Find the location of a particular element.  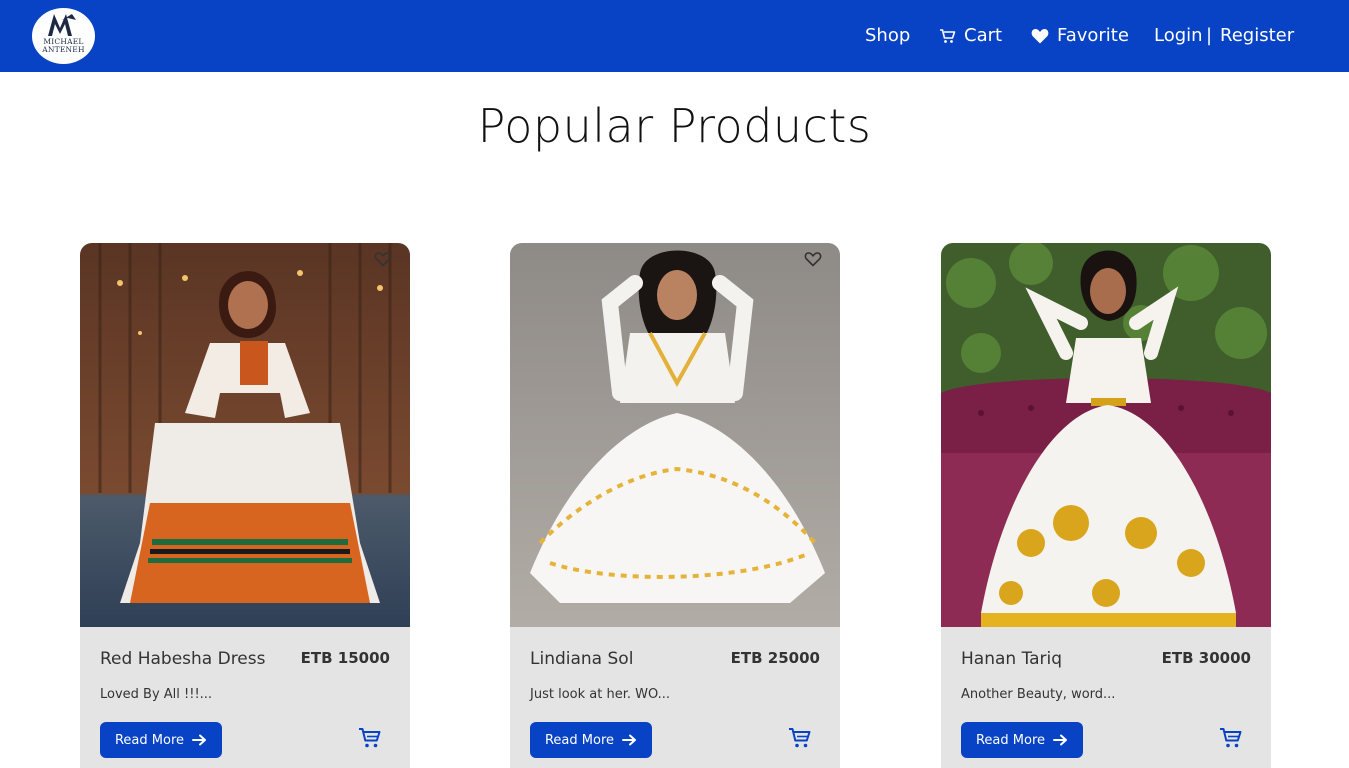

nav-register-link: Register is located at coordinates (1257, 36).